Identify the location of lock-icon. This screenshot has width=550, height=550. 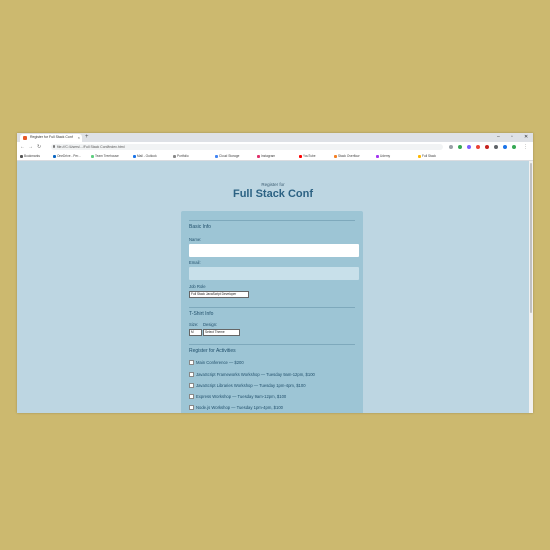
(54, 146).